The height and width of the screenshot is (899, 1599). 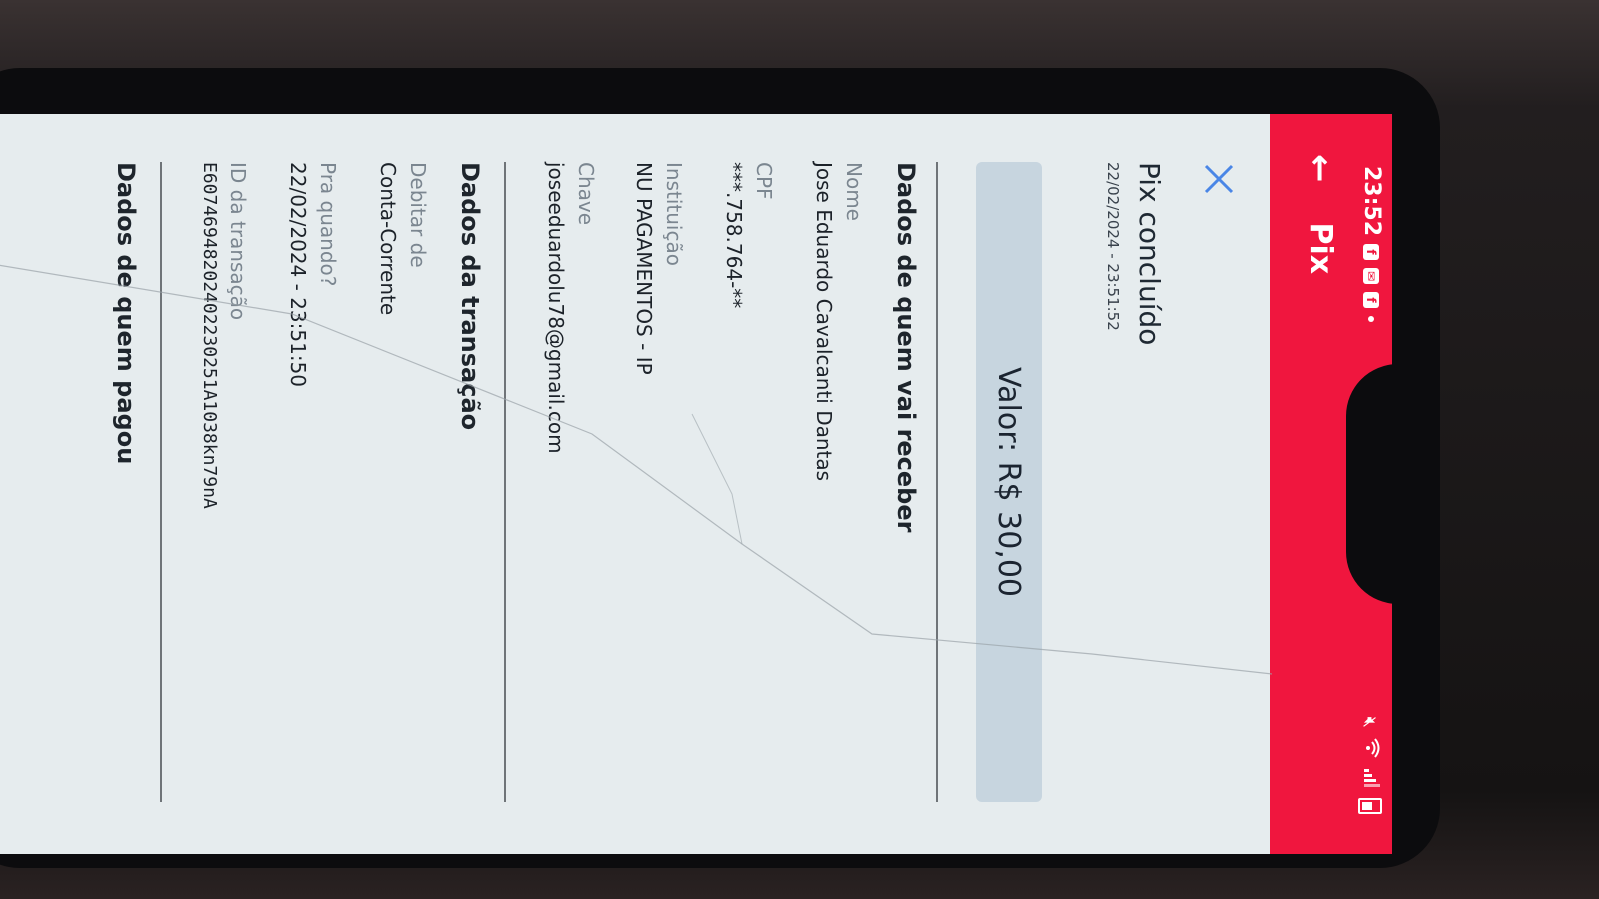 What do you see at coordinates (1113, 246) in the screenshot?
I see `receipt-datetime: 22/02/2024 - 23:51:52` at bounding box center [1113, 246].